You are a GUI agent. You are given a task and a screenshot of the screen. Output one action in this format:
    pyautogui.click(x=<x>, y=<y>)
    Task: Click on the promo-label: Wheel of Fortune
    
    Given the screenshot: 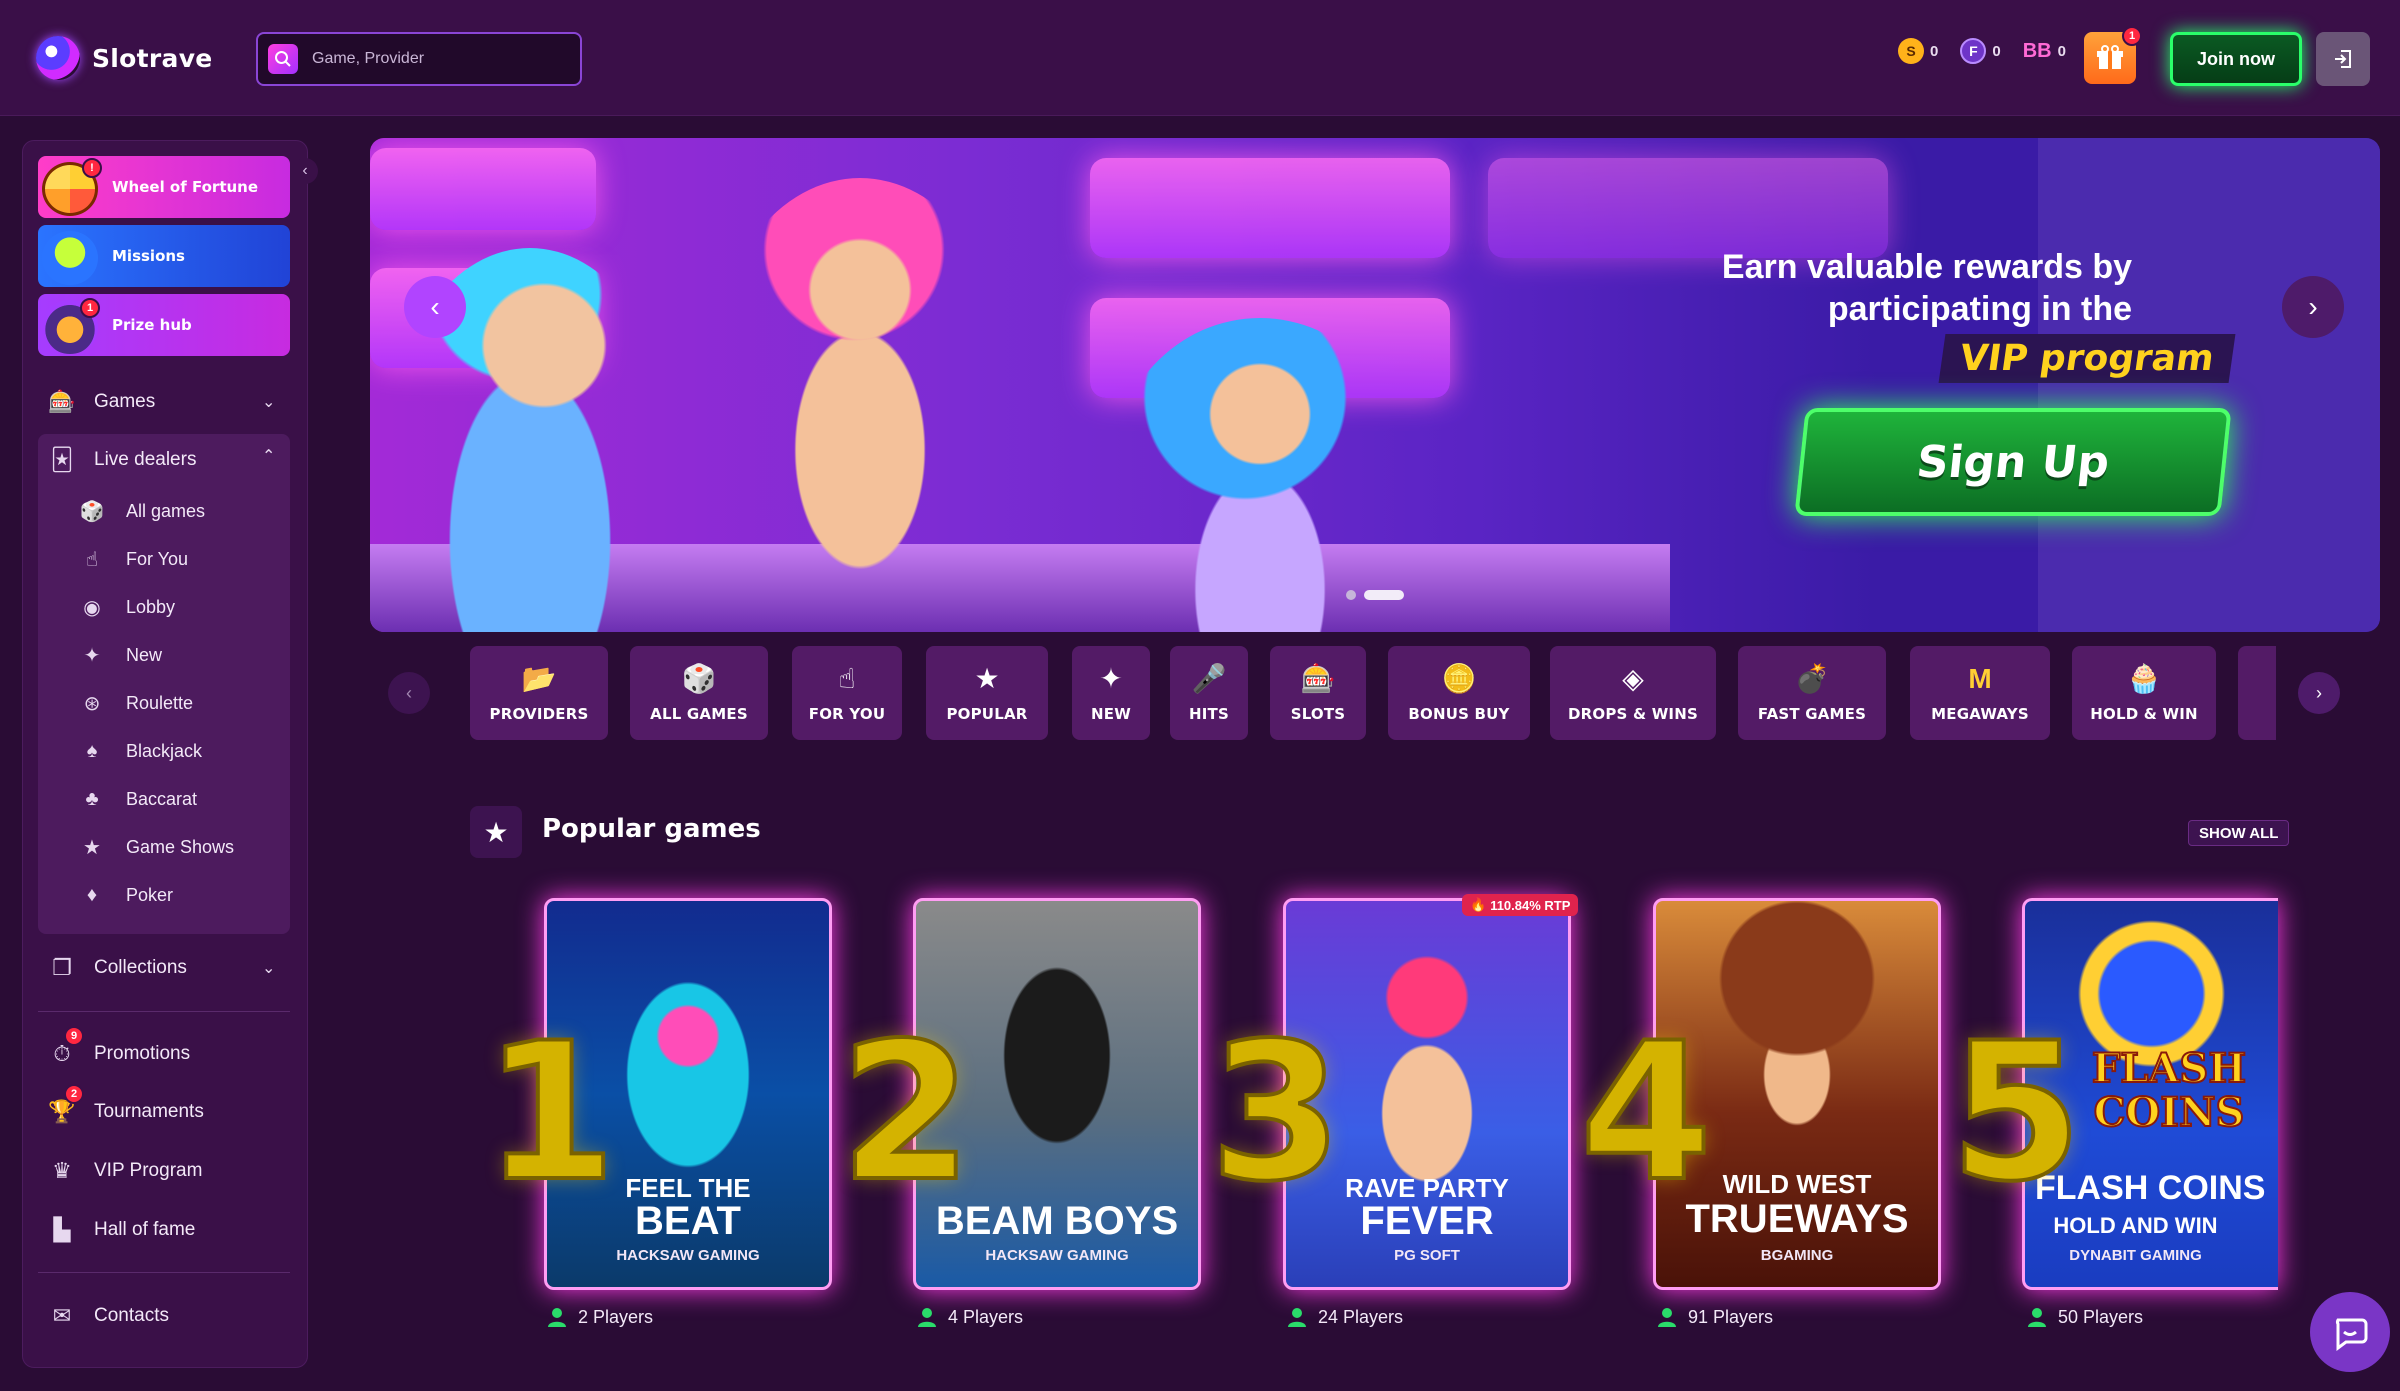 What is the action you would take?
    pyautogui.click(x=185, y=187)
    